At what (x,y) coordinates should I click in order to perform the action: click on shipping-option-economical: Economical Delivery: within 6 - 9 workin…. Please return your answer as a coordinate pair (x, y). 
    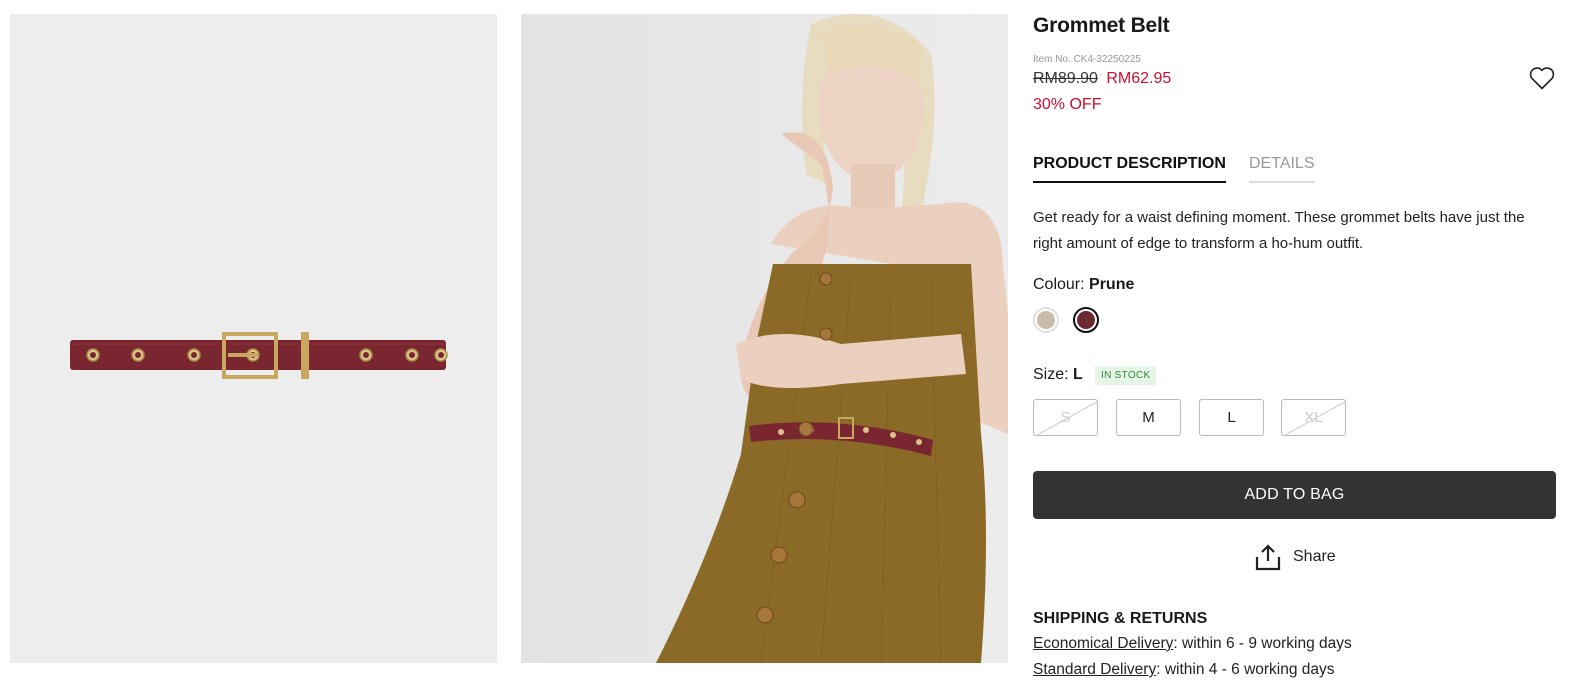
    Looking at the image, I should click on (1192, 644).